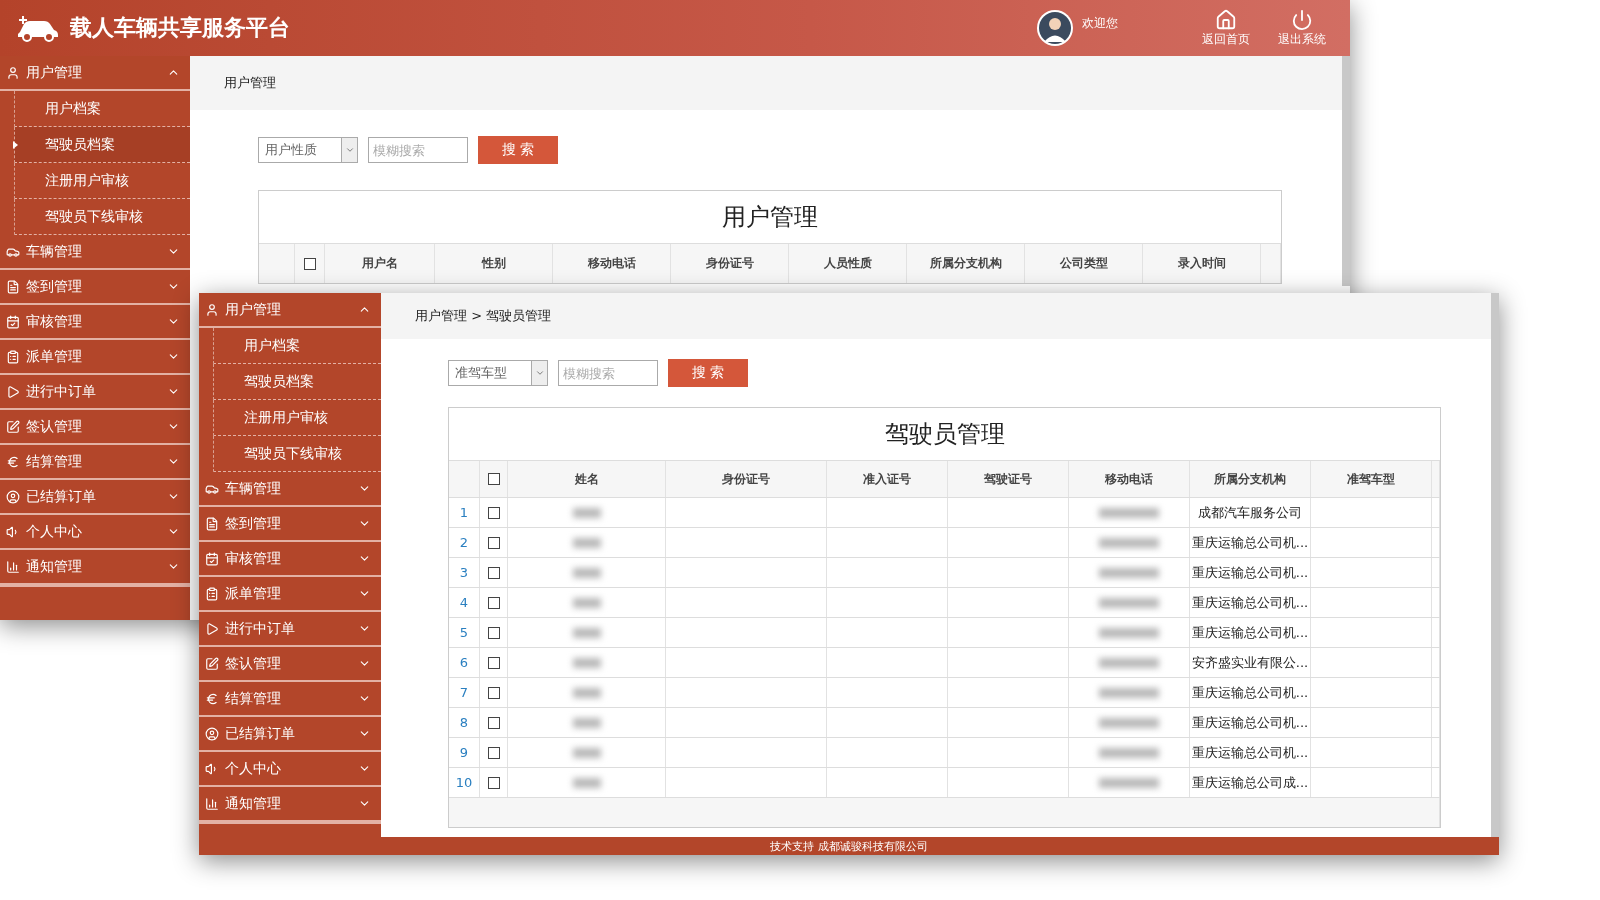 The image size is (1600, 900). What do you see at coordinates (944, 434) in the screenshot?
I see `table-title: 驾驶员管理` at bounding box center [944, 434].